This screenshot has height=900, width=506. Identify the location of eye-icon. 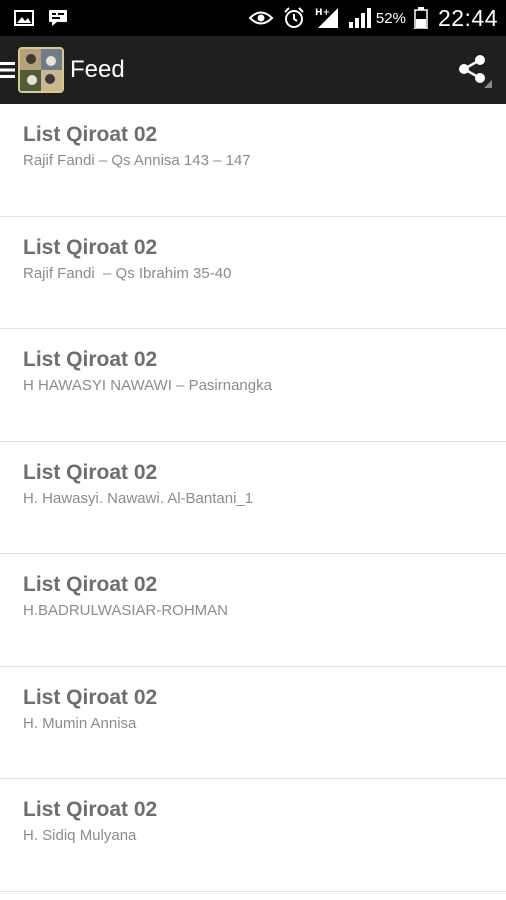
(261, 18).